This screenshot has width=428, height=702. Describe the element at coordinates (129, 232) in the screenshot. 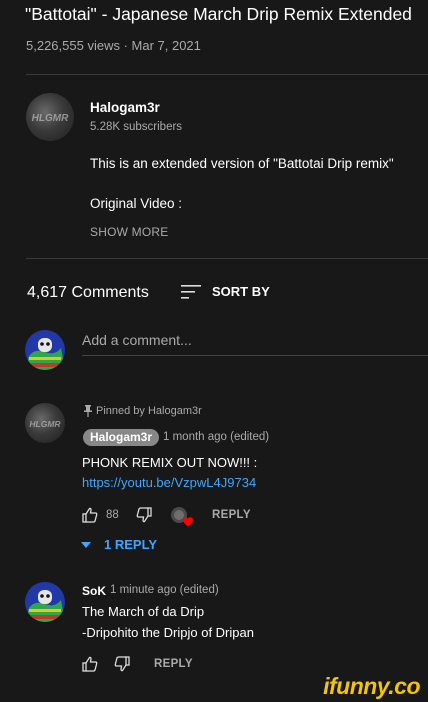

I see `show-more-button: SHOW MORE` at that location.